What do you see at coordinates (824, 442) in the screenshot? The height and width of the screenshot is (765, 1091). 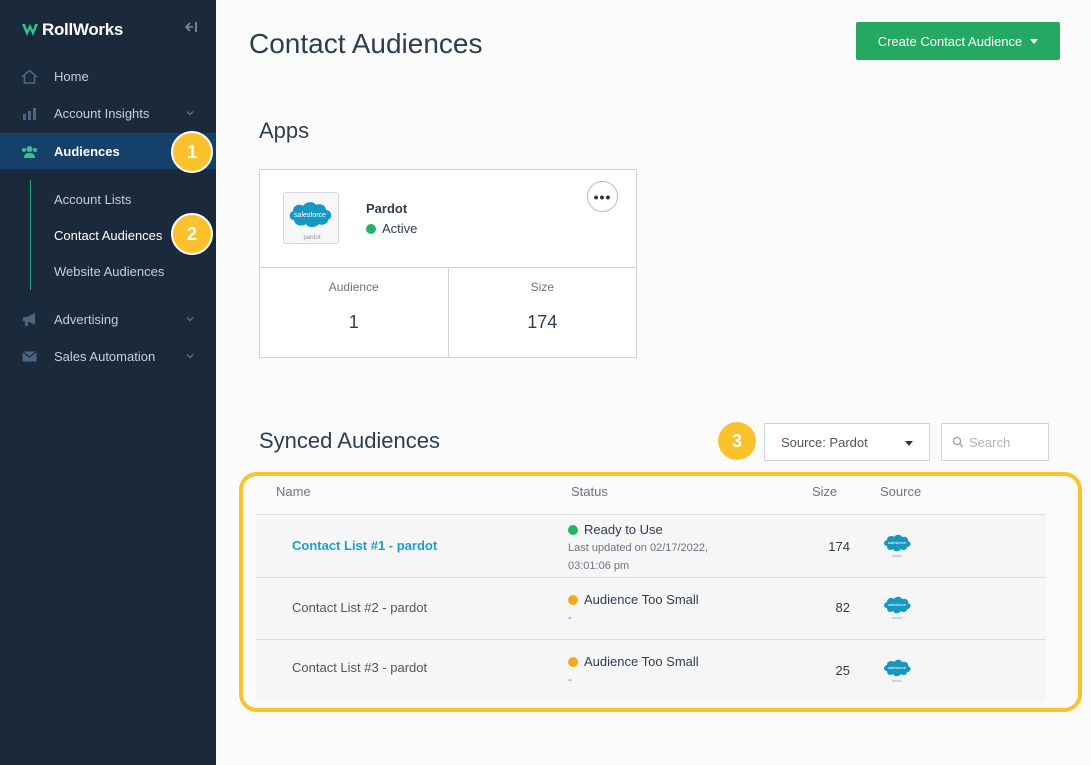 I see `source-filter-value: Source: Pardot` at bounding box center [824, 442].